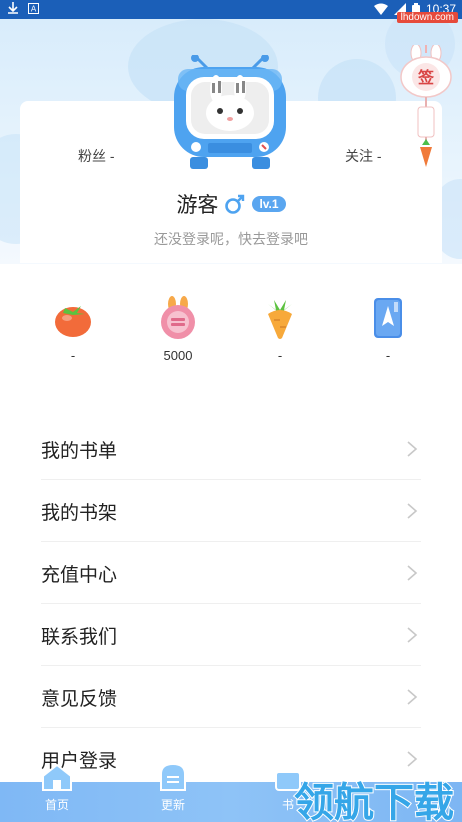 Image resolution: width=462 pixels, height=822 pixels. Describe the element at coordinates (269, 204) in the screenshot. I see `level-badge: lv.1` at that location.